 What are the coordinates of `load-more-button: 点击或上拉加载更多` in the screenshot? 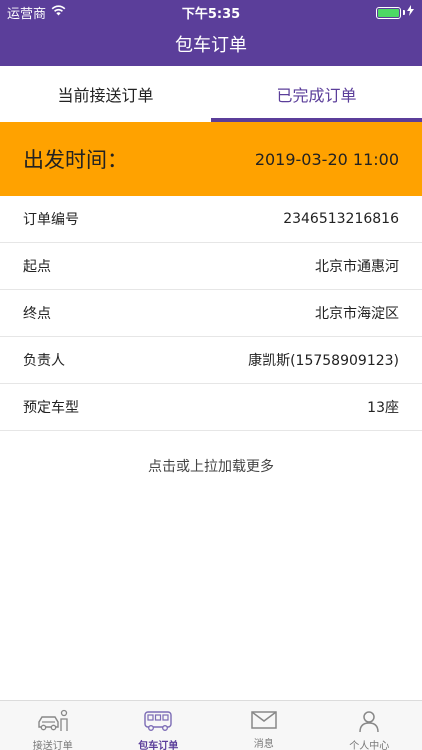 It's located at (211, 466).